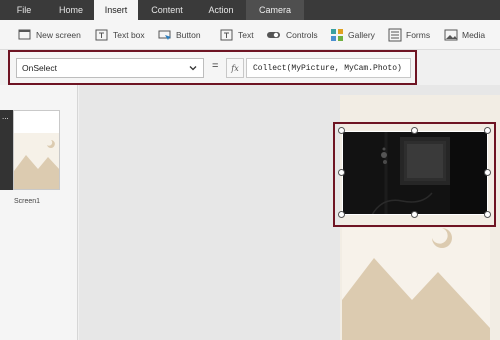  Describe the element at coordinates (221, 10) in the screenshot. I see `tab-action: Action` at that location.